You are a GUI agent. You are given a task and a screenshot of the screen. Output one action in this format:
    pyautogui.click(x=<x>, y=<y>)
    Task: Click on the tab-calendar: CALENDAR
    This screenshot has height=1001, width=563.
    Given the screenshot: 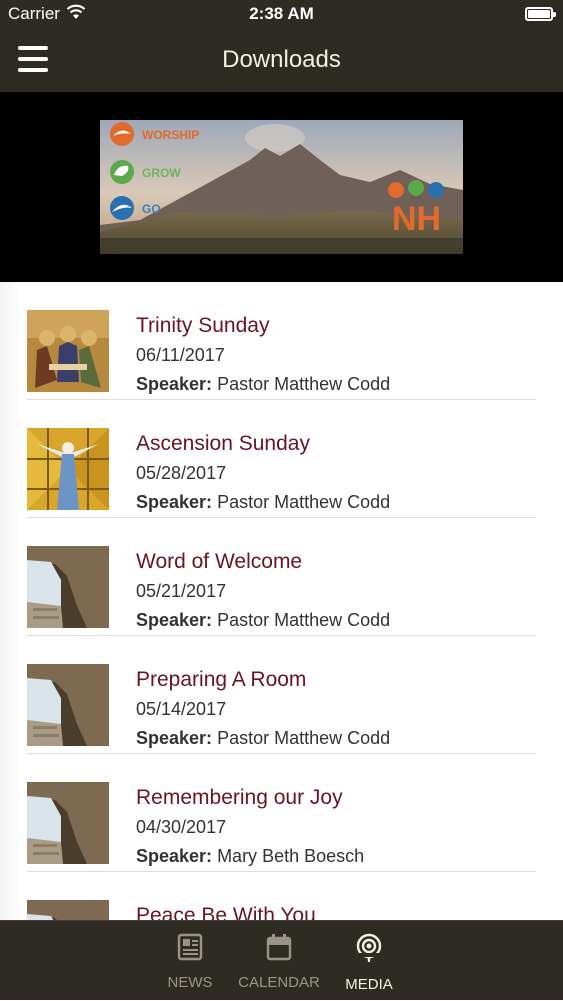 What is the action you would take?
    pyautogui.click(x=279, y=961)
    